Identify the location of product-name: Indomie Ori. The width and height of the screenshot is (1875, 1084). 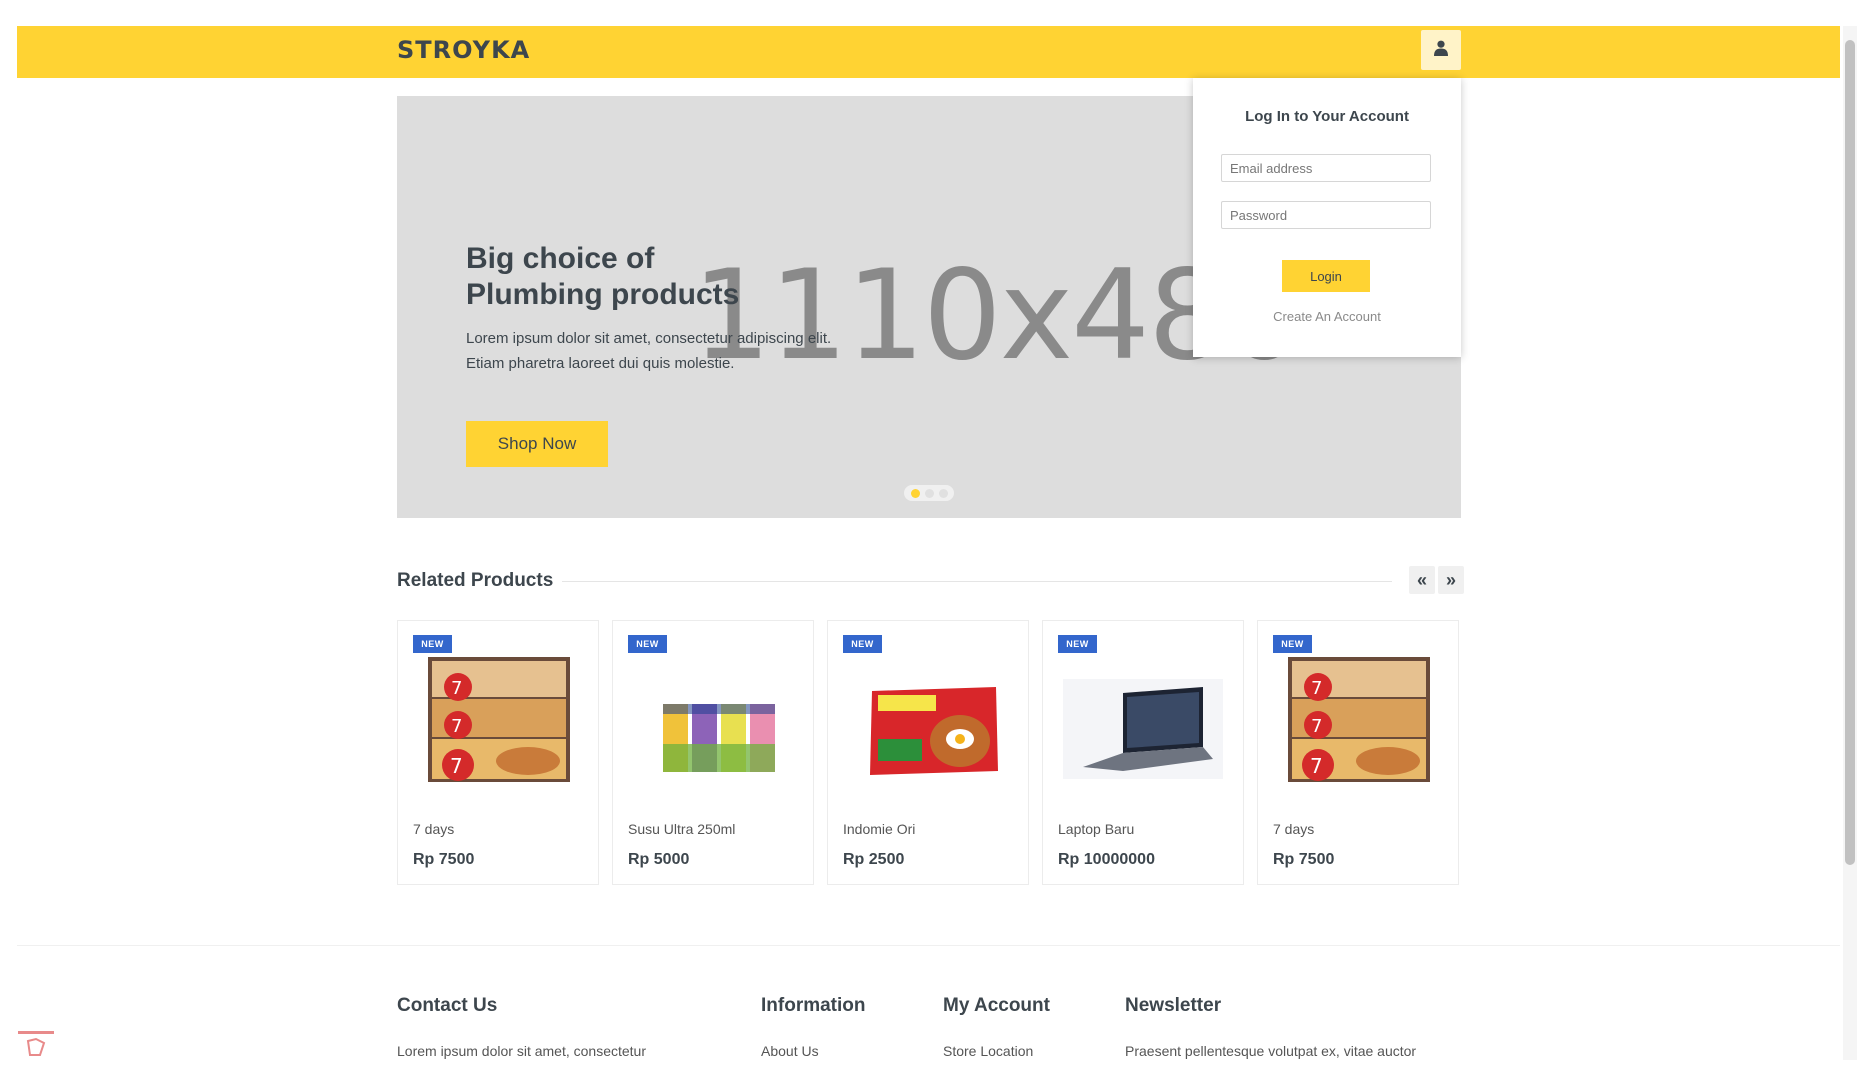
(879, 829).